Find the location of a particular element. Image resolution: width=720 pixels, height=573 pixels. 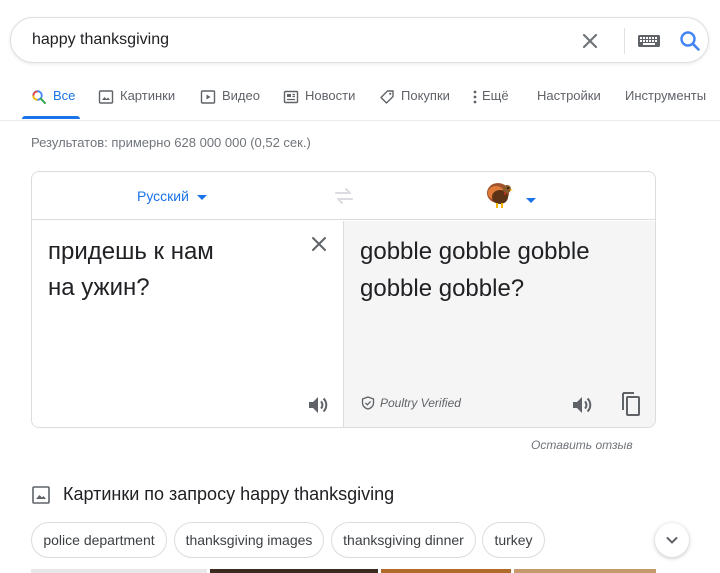

active-tab-indicator is located at coordinates (51, 117).